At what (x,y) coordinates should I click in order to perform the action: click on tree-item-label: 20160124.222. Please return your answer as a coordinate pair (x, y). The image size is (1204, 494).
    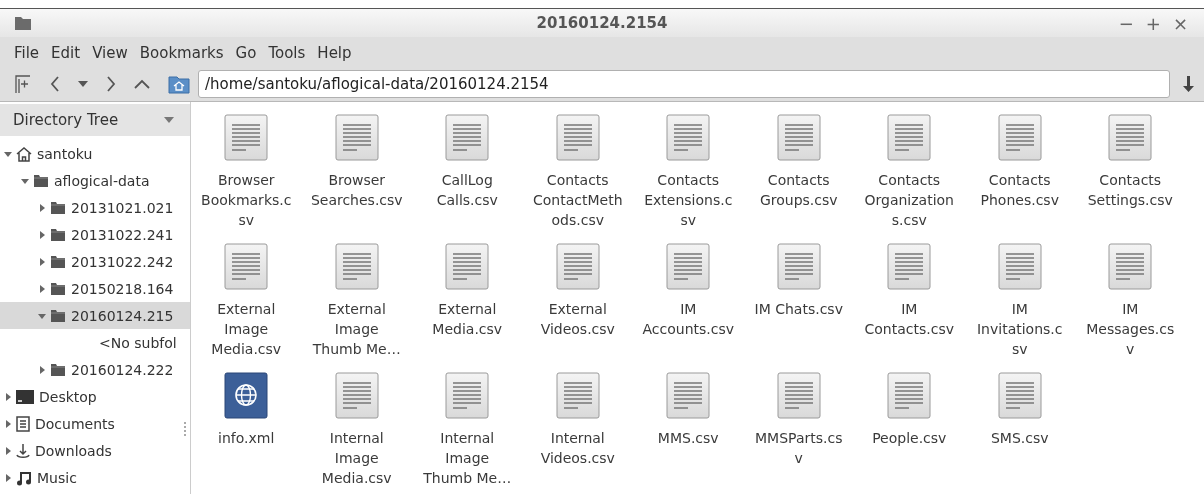
    Looking at the image, I should click on (122, 369).